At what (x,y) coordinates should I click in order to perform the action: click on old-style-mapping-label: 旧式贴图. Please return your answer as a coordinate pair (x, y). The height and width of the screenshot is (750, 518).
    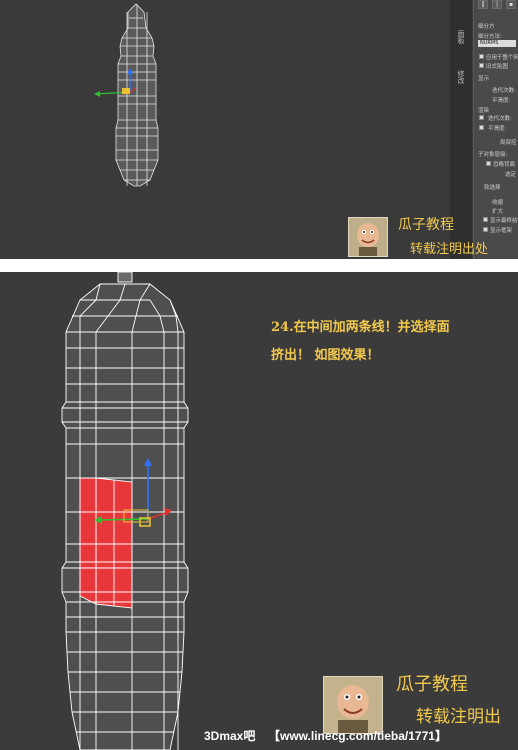
    Looking at the image, I should click on (497, 67).